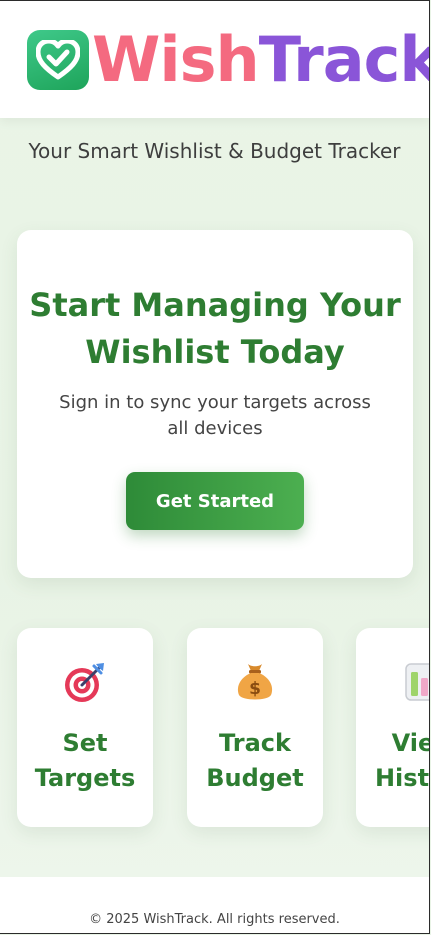 The height and width of the screenshot is (935, 431). Describe the element at coordinates (85, 743) in the screenshot. I see `feature-label-line1: Set` at that location.